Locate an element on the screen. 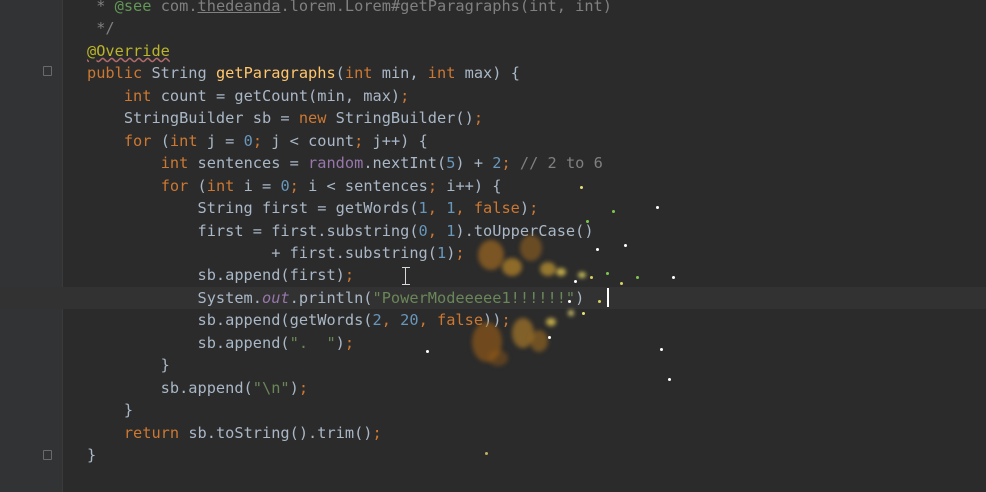 This screenshot has width=986, height=492. code-token: sentences = is located at coordinates (253, 163).